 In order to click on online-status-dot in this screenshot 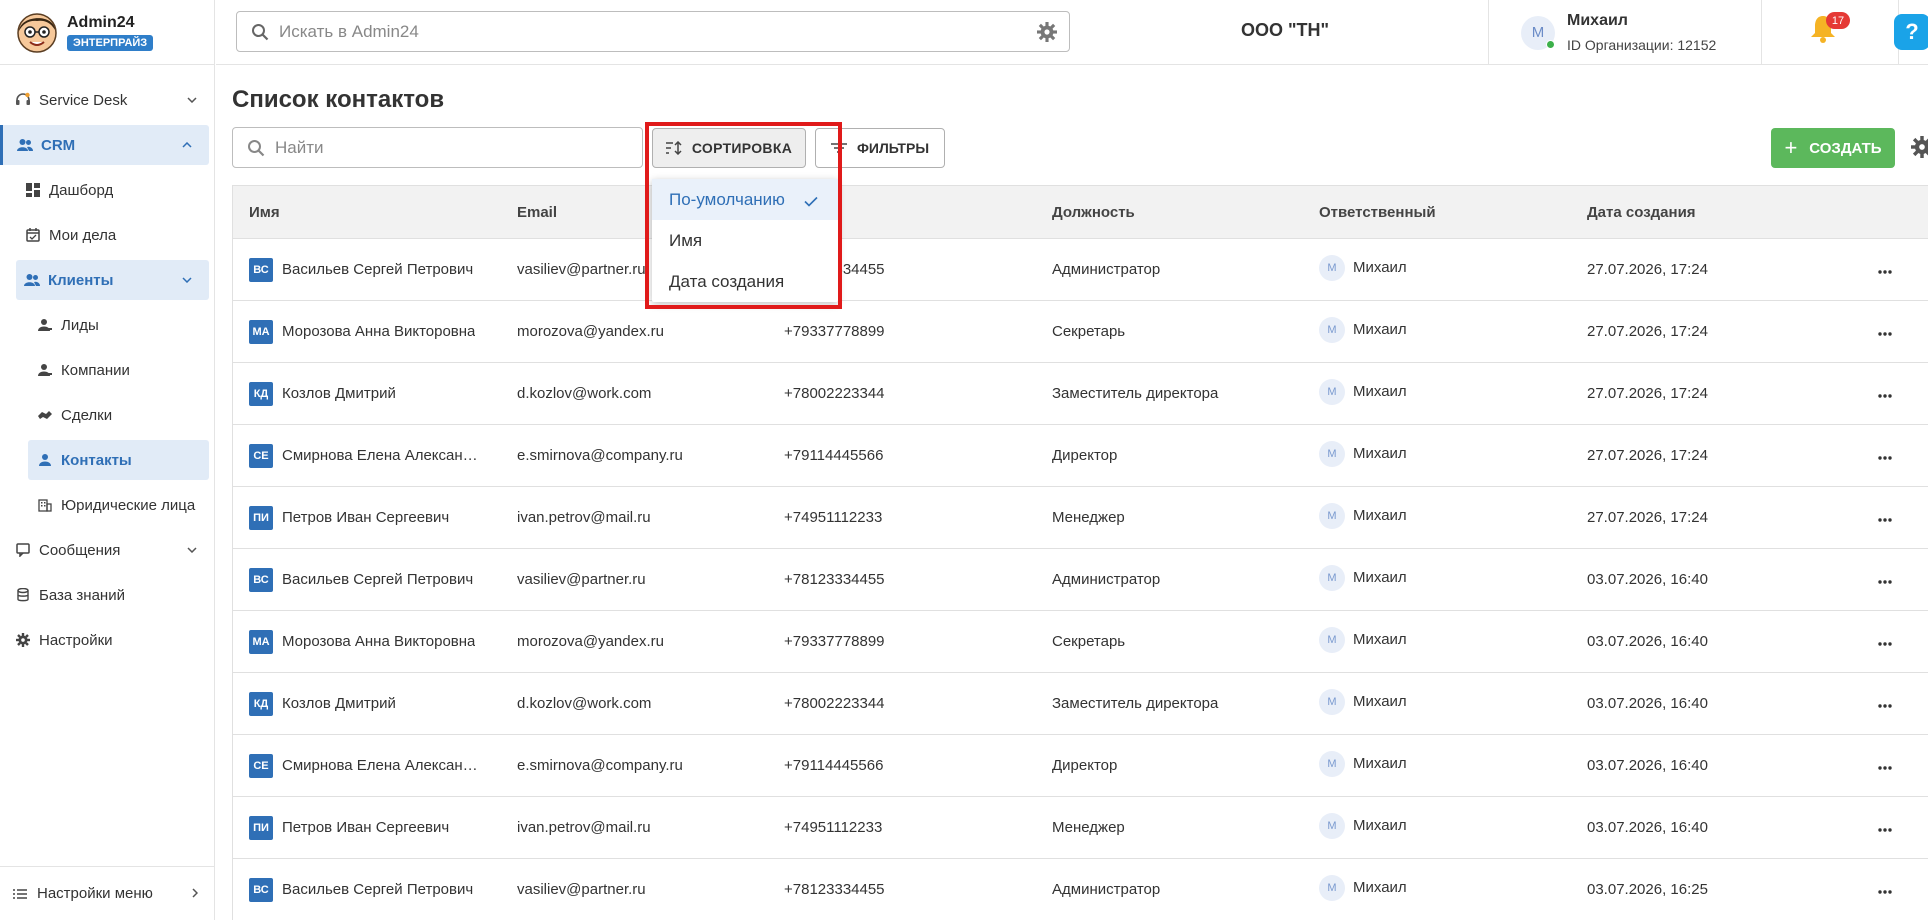, I will do `click(1550, 44)`.